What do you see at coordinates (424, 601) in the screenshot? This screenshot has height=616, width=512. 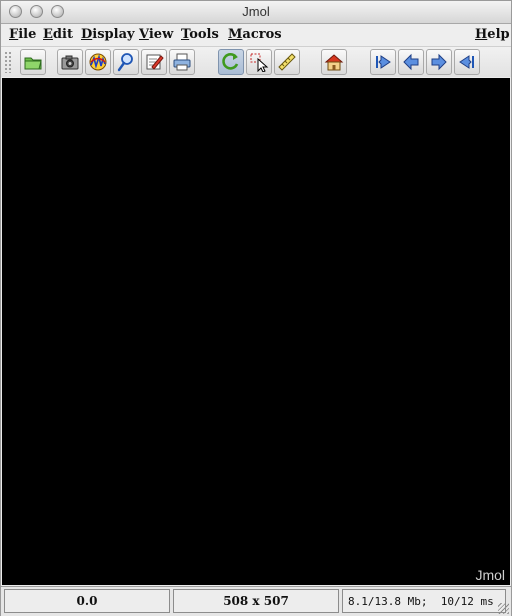 I see `status-memory: 8.1/13.8 Mb; 10/12 ms` at bounding box center [424, 601].